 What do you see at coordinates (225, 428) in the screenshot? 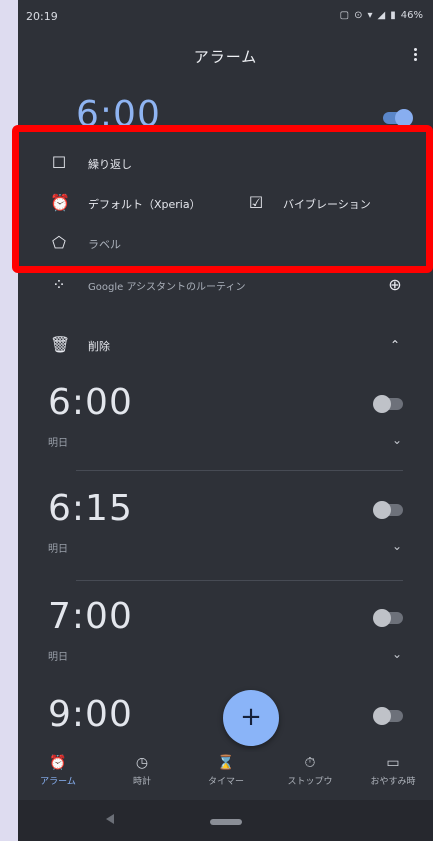
I see `alarm-item: 6:00 明日 ⌄` at bounding box center [225, 428].